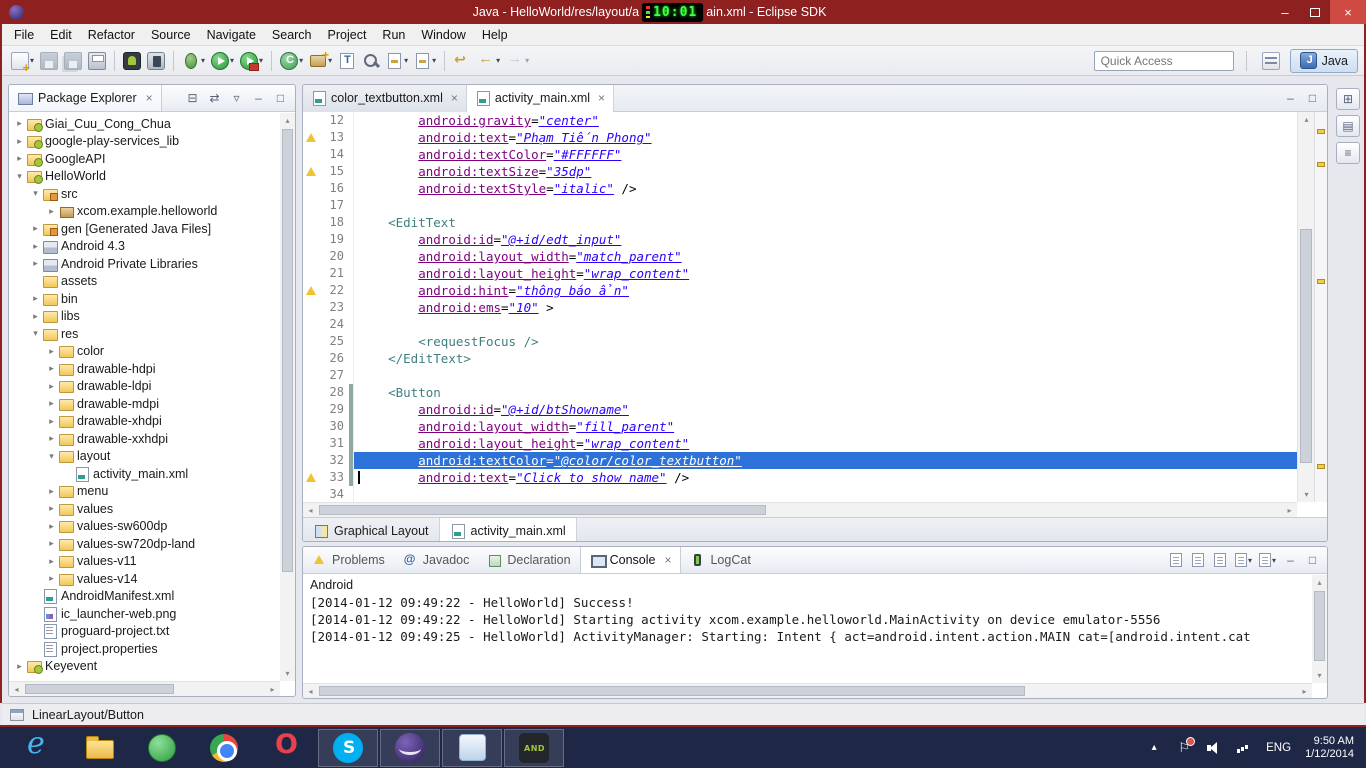  Describe the element at coordinates (144, 352) in the screenshot. I see `tree-item: ▸ color` at that location.